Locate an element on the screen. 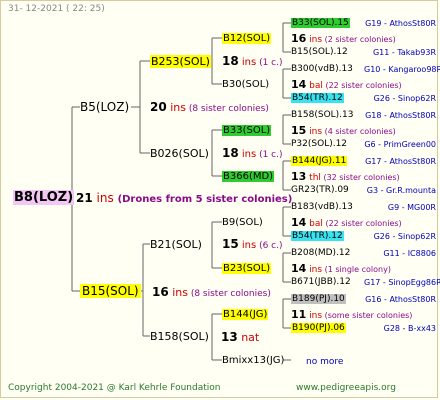 The width and height of the screenshot is (440, 400). gen2-entry: B15(SOL) is located at coordinates (110, 291).